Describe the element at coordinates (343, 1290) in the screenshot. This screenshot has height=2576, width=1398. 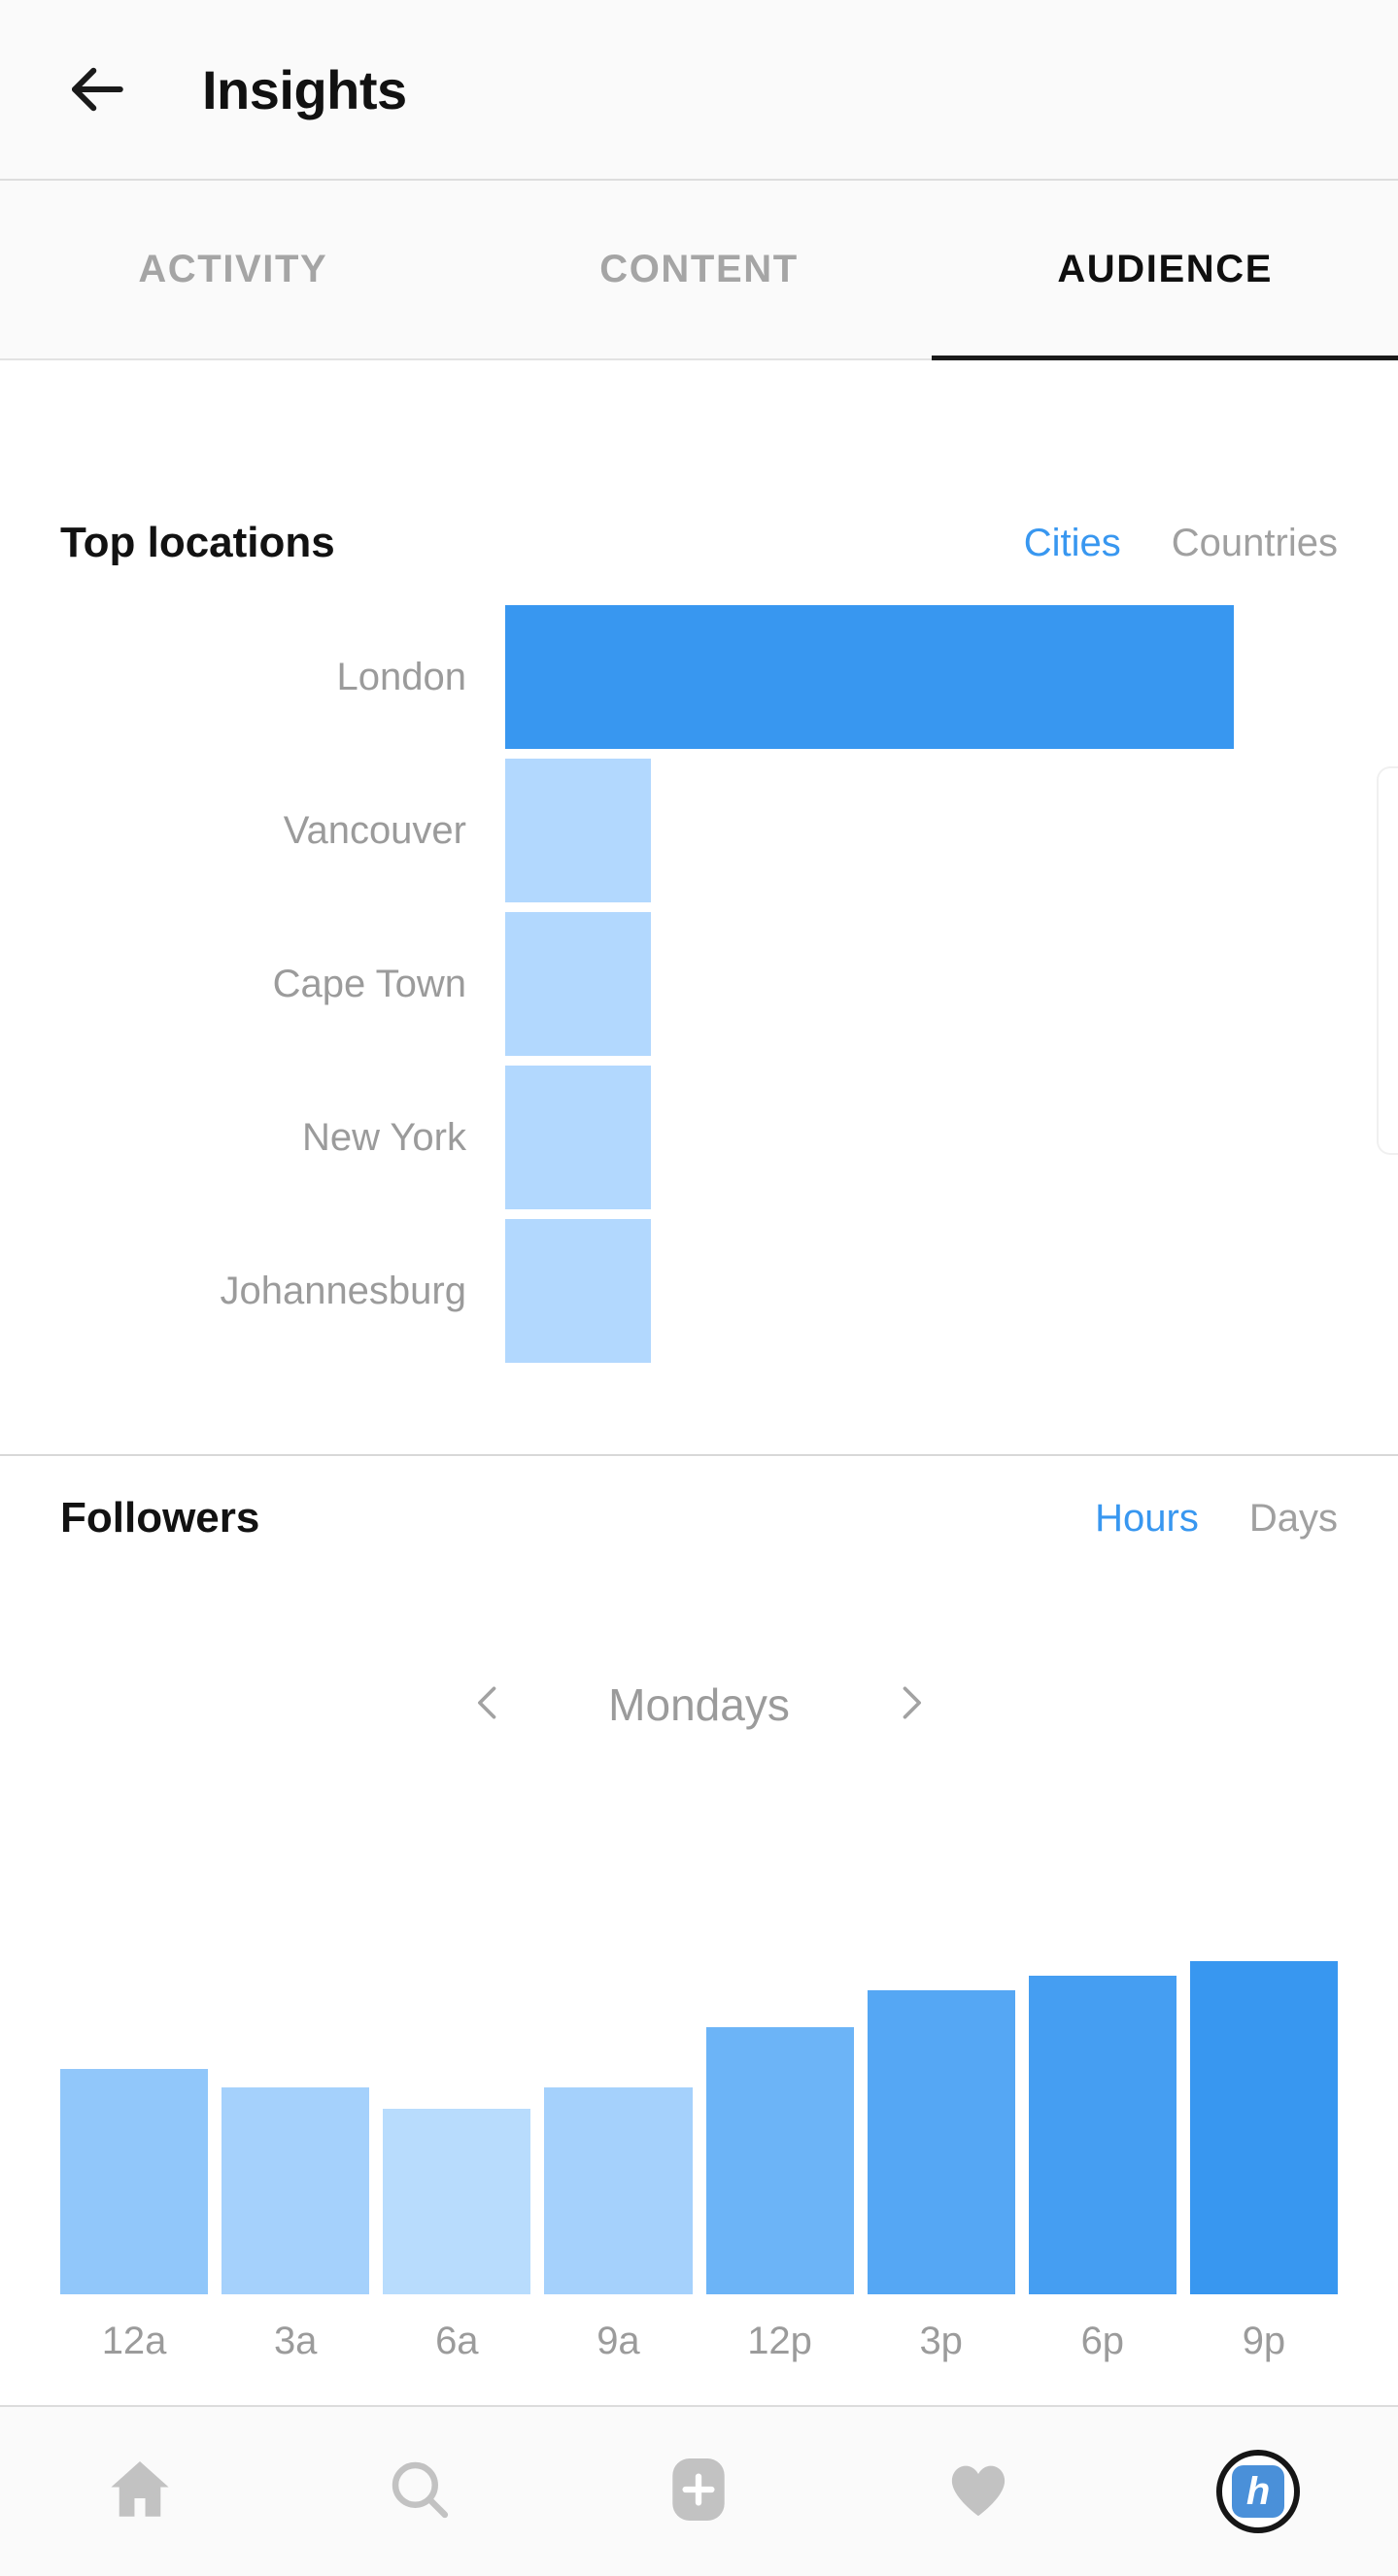
I see `location-label: Johannesburg` at that location.